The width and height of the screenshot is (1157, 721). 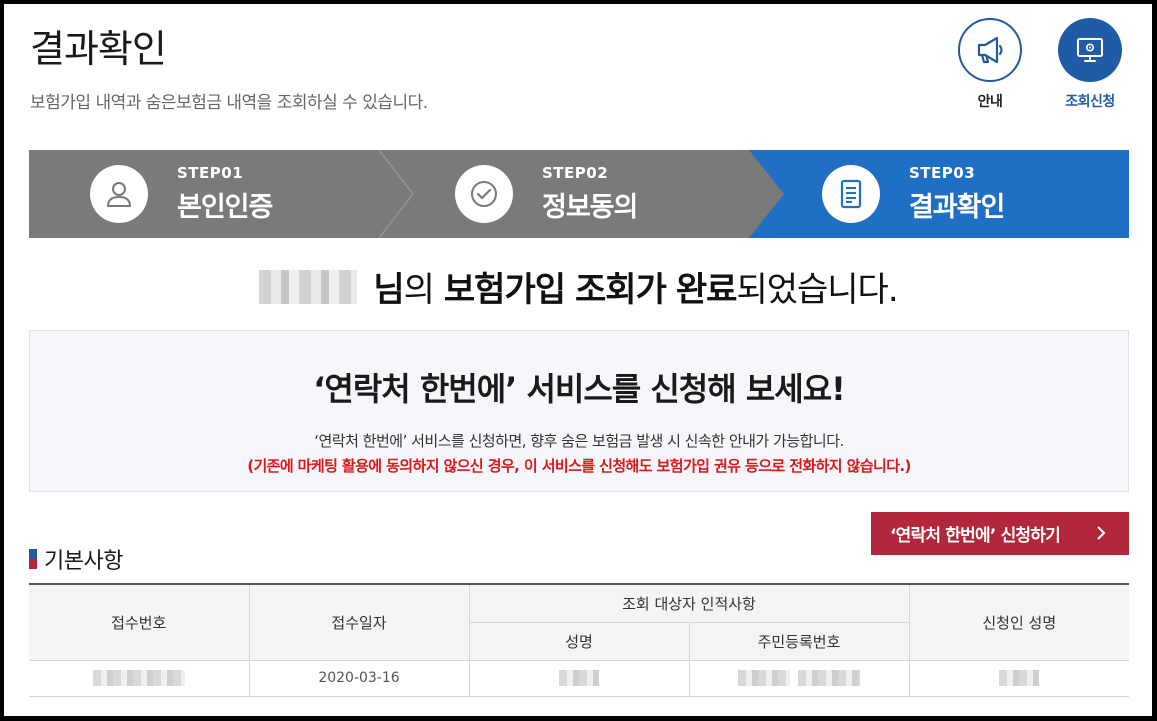 I want to click on section-title: 기본사항, so click(x=76, y=559).